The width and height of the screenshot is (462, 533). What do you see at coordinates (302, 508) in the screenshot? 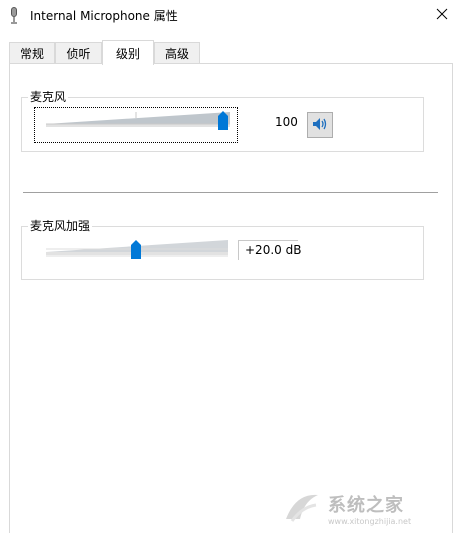
I see `watermark-logo` at bounding box center [302, 508].